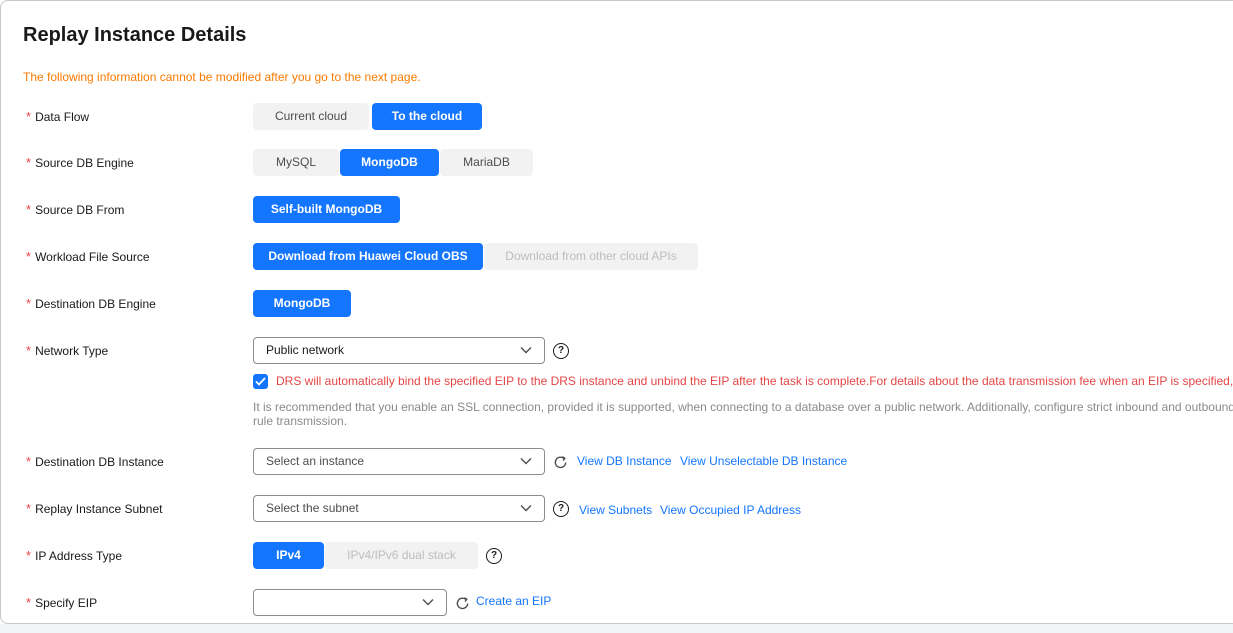 The height and width of the screenshot is (633, 1233). What do you see at coordinates (302, 303) in the screenshot?
I see `destination-engine-option-mongodb: MongoDB` at bounding box center [302, 303].